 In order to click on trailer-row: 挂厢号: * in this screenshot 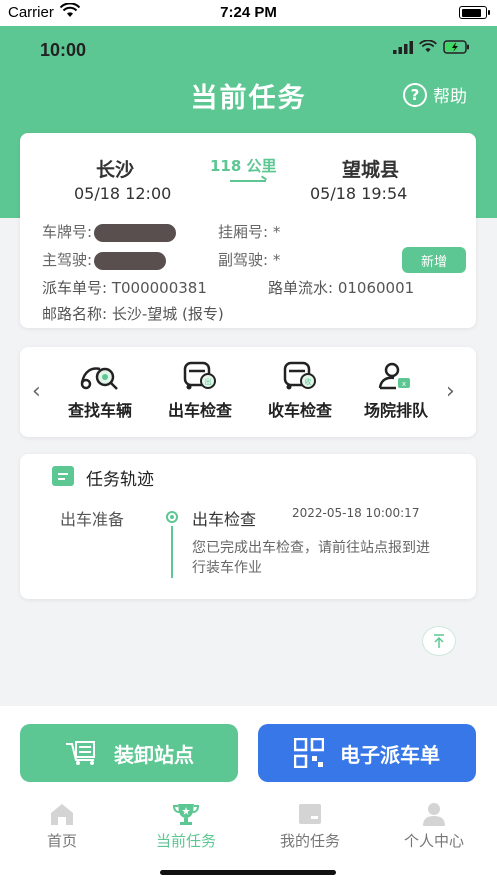, I will do `click(249, 231)`.